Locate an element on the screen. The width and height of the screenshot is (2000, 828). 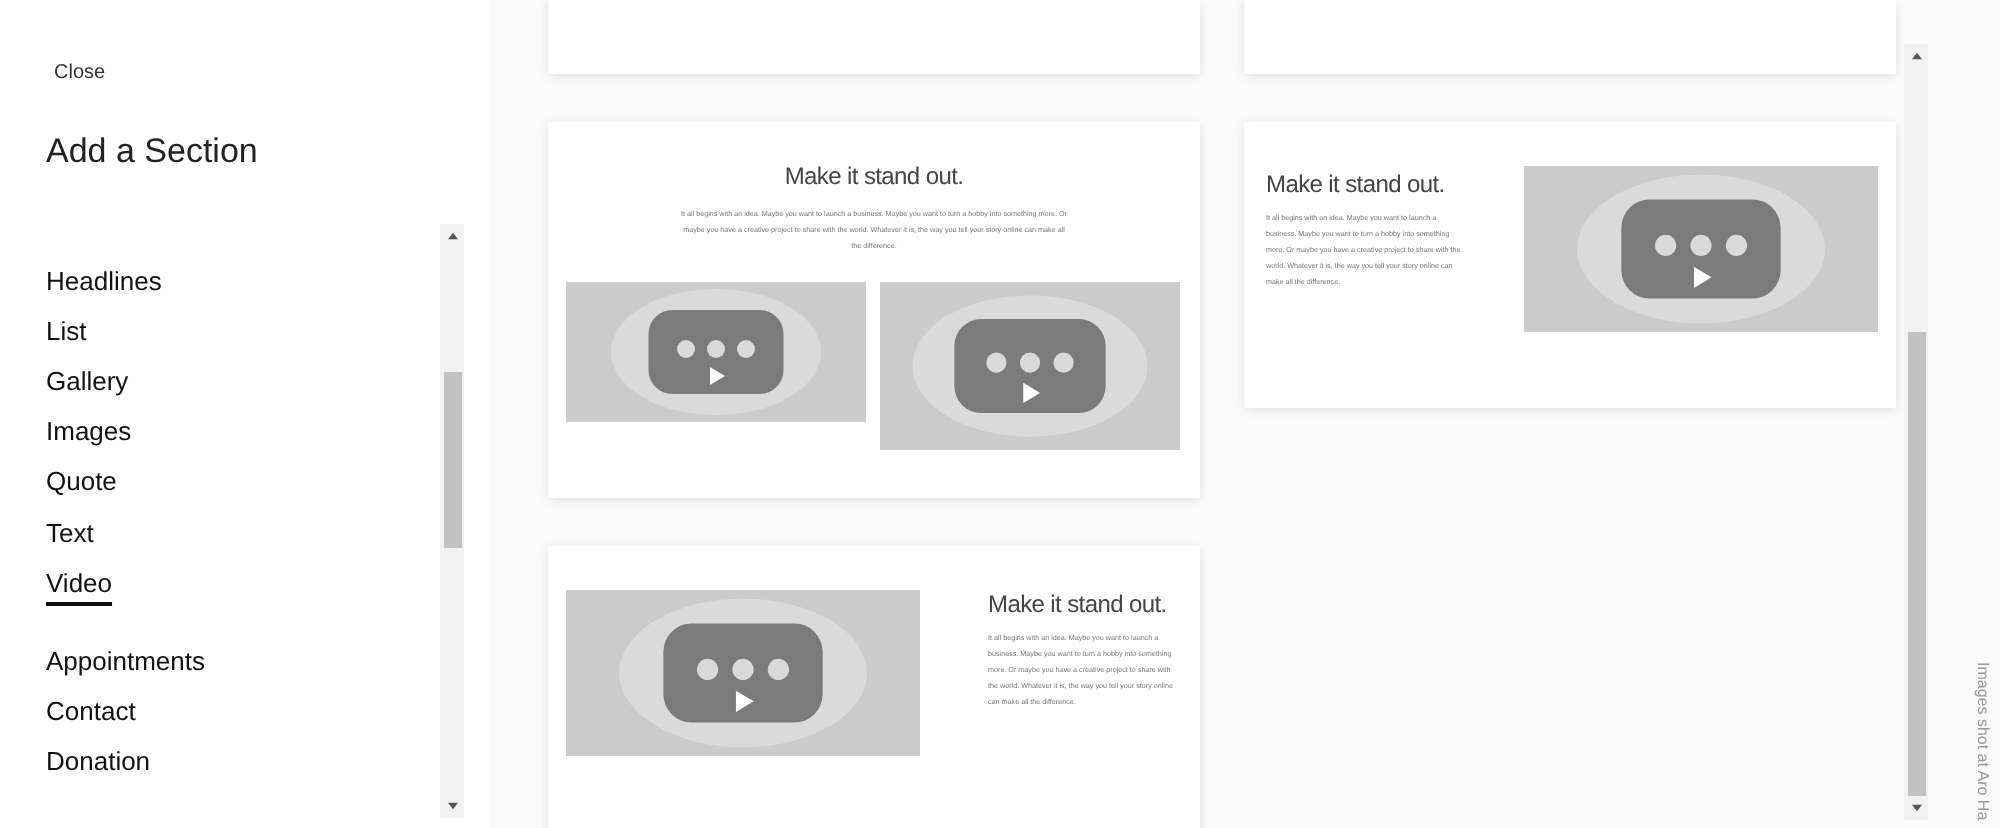
section-item: Donation is located at coordinates (98, 762).